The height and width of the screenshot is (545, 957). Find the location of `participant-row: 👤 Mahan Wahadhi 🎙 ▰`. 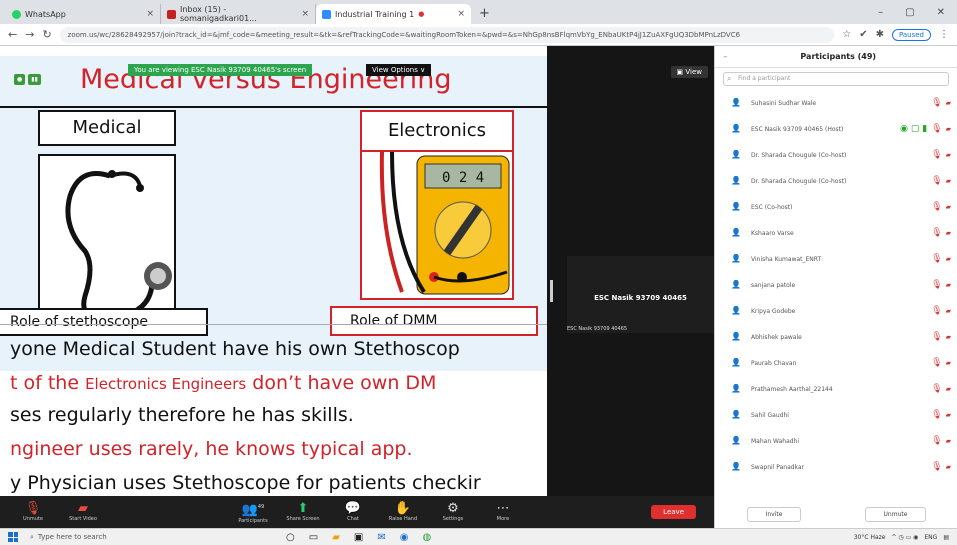

participant-row: 👤 Mahan Wahadhi 🎙 ▰ is located at coordinates (836, 441).